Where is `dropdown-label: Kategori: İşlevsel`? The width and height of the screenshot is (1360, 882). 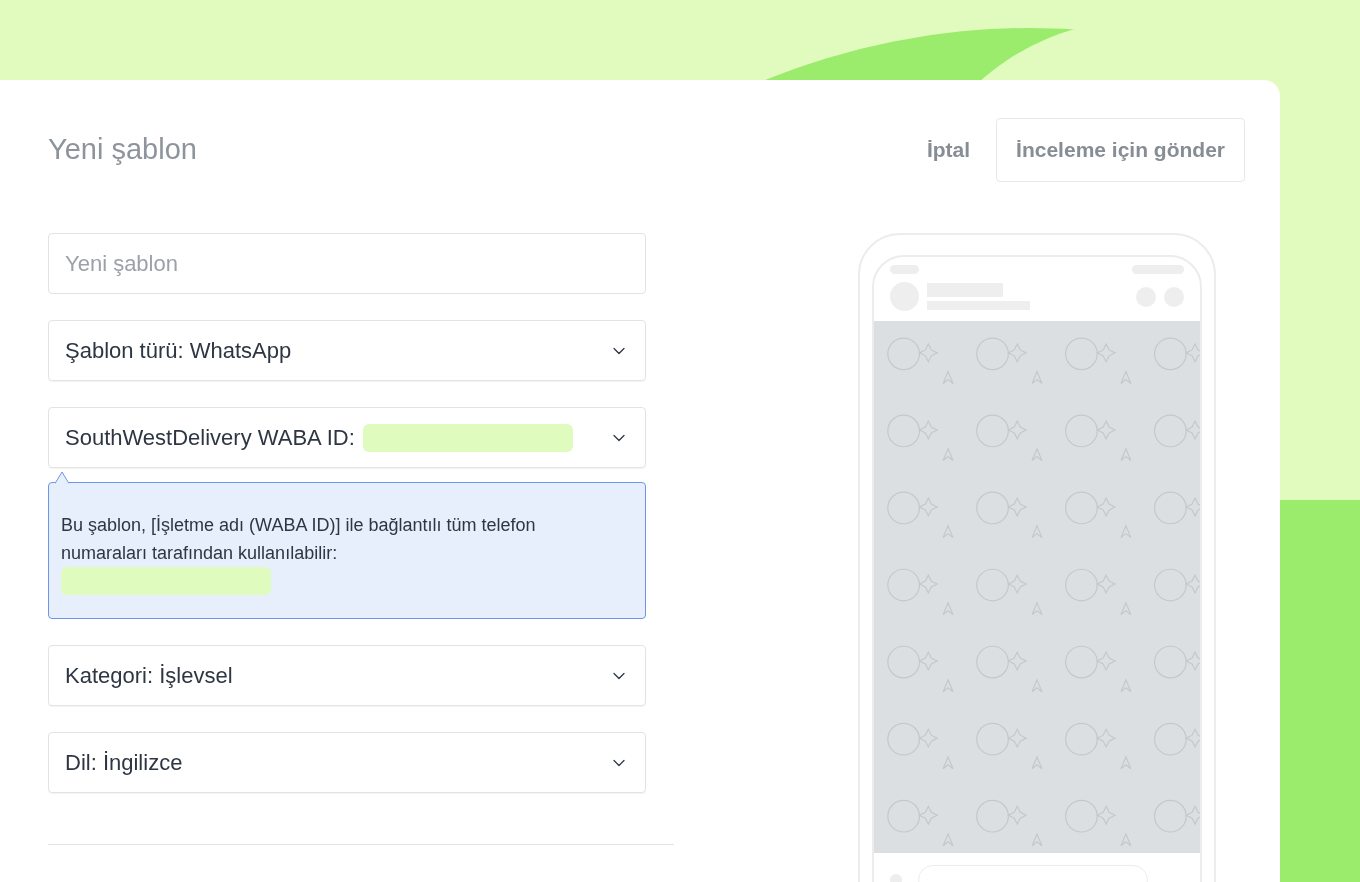
dropdown-label: Kategori: İşlevsel is located at coordinates (149, 676).